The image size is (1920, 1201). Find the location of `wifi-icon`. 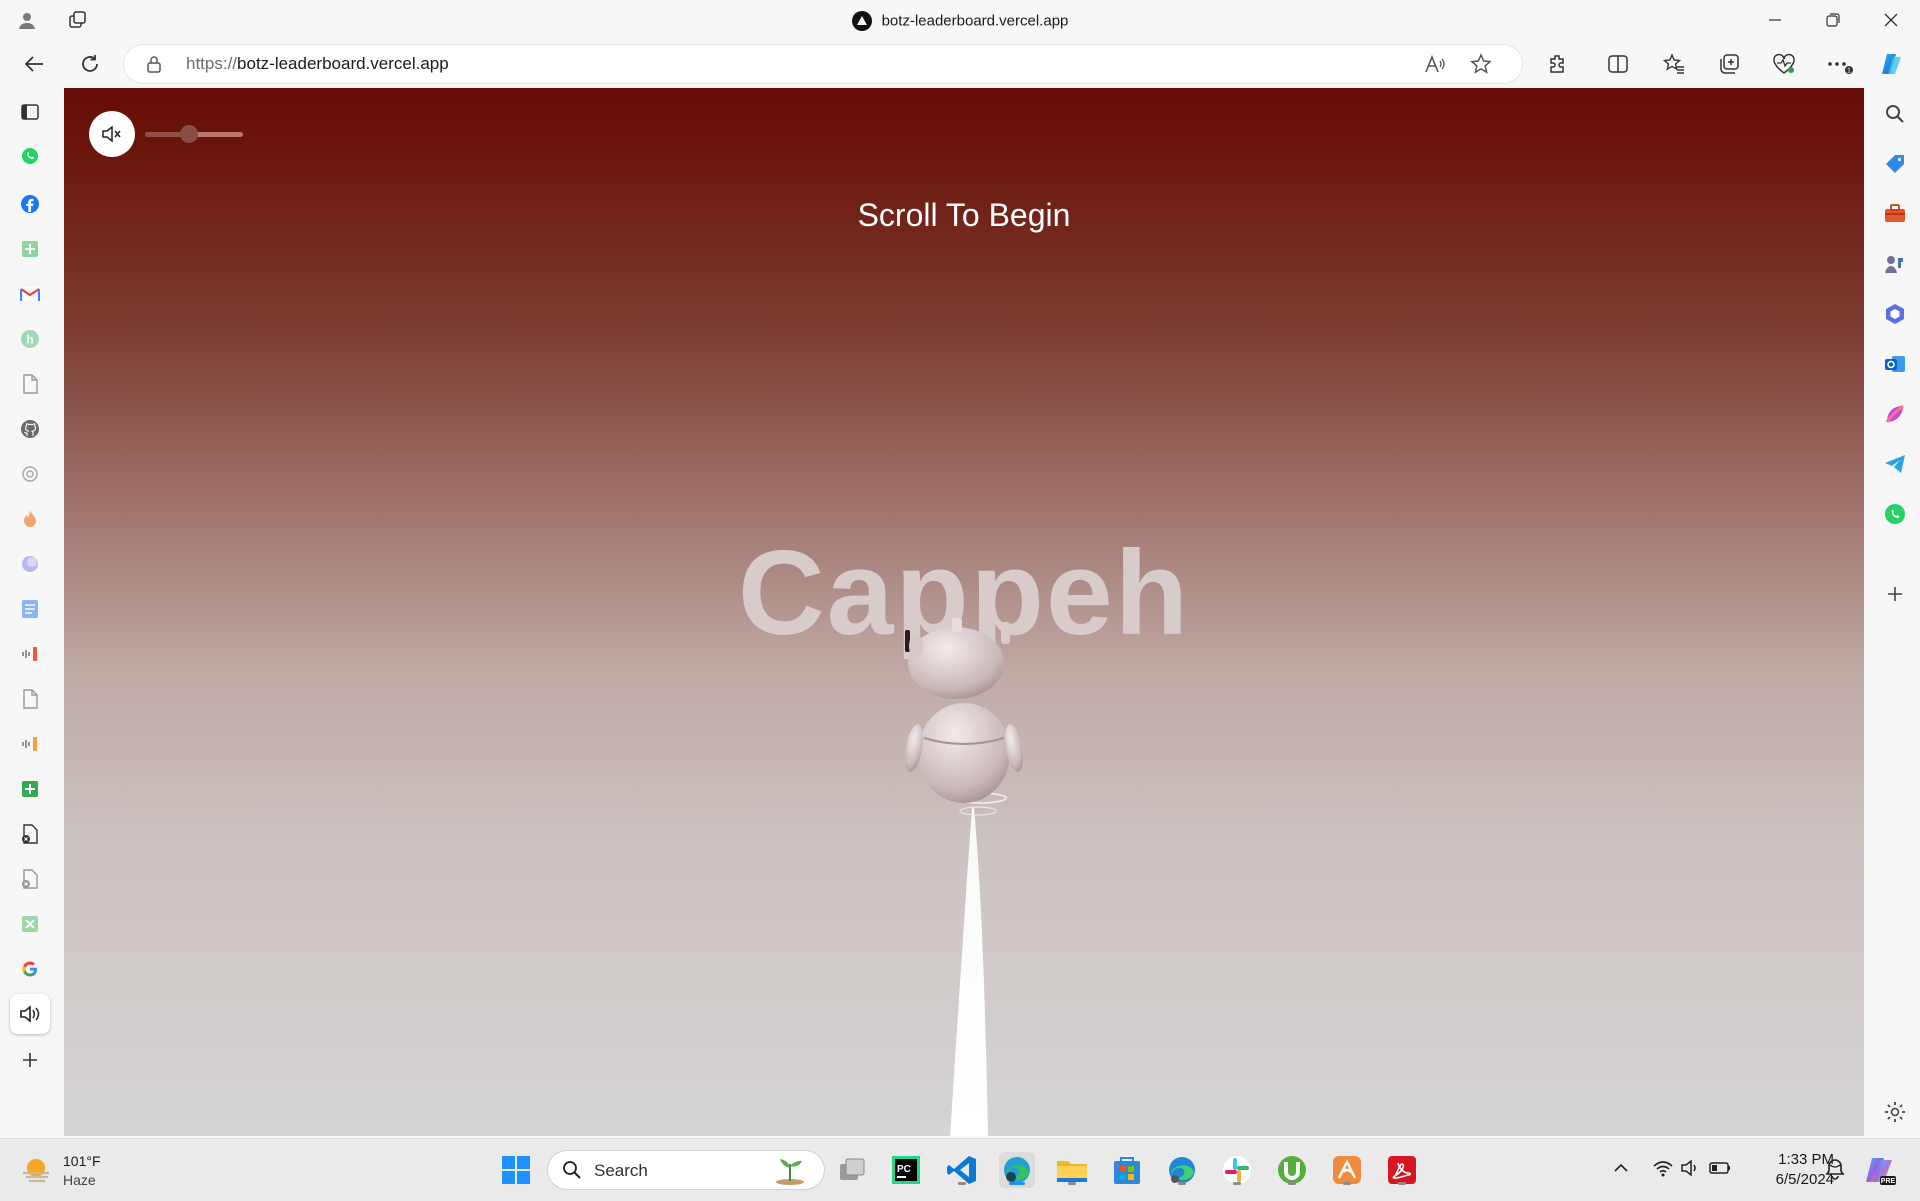

wifi-icon is located at coordinates (1663, 1168).